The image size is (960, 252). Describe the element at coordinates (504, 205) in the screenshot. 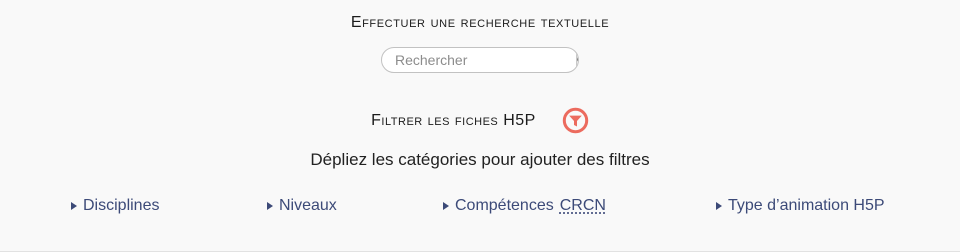

I see `category-label: Compétences` at that location.